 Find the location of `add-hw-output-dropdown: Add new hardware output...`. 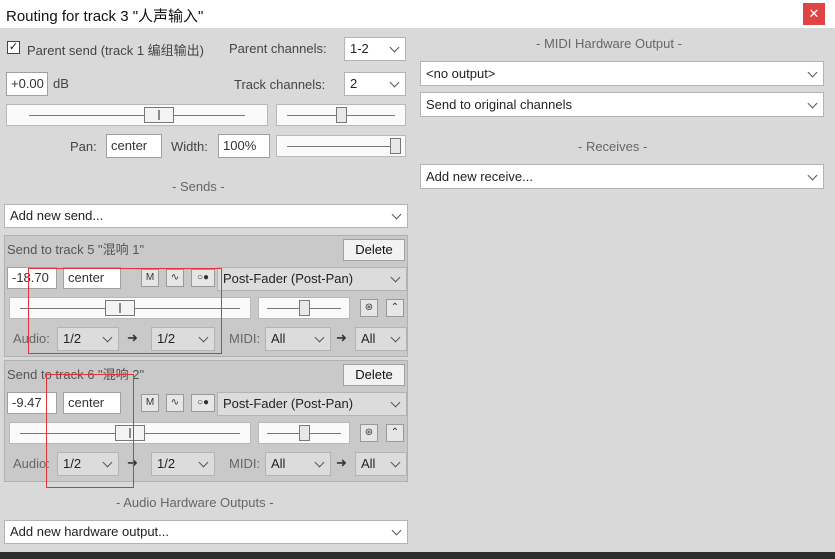

add-hw-output-dropdown: Add new hardware output... is located at coordinates (206, 532).